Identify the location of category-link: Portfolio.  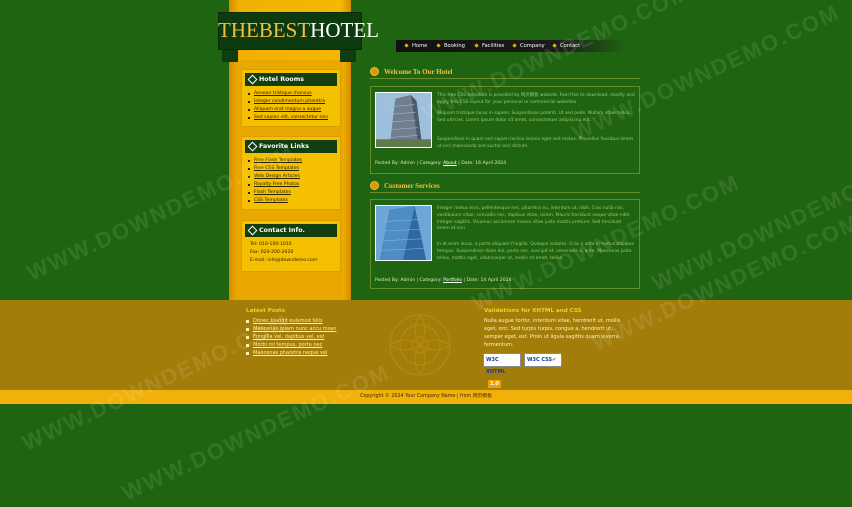
(452, 280).